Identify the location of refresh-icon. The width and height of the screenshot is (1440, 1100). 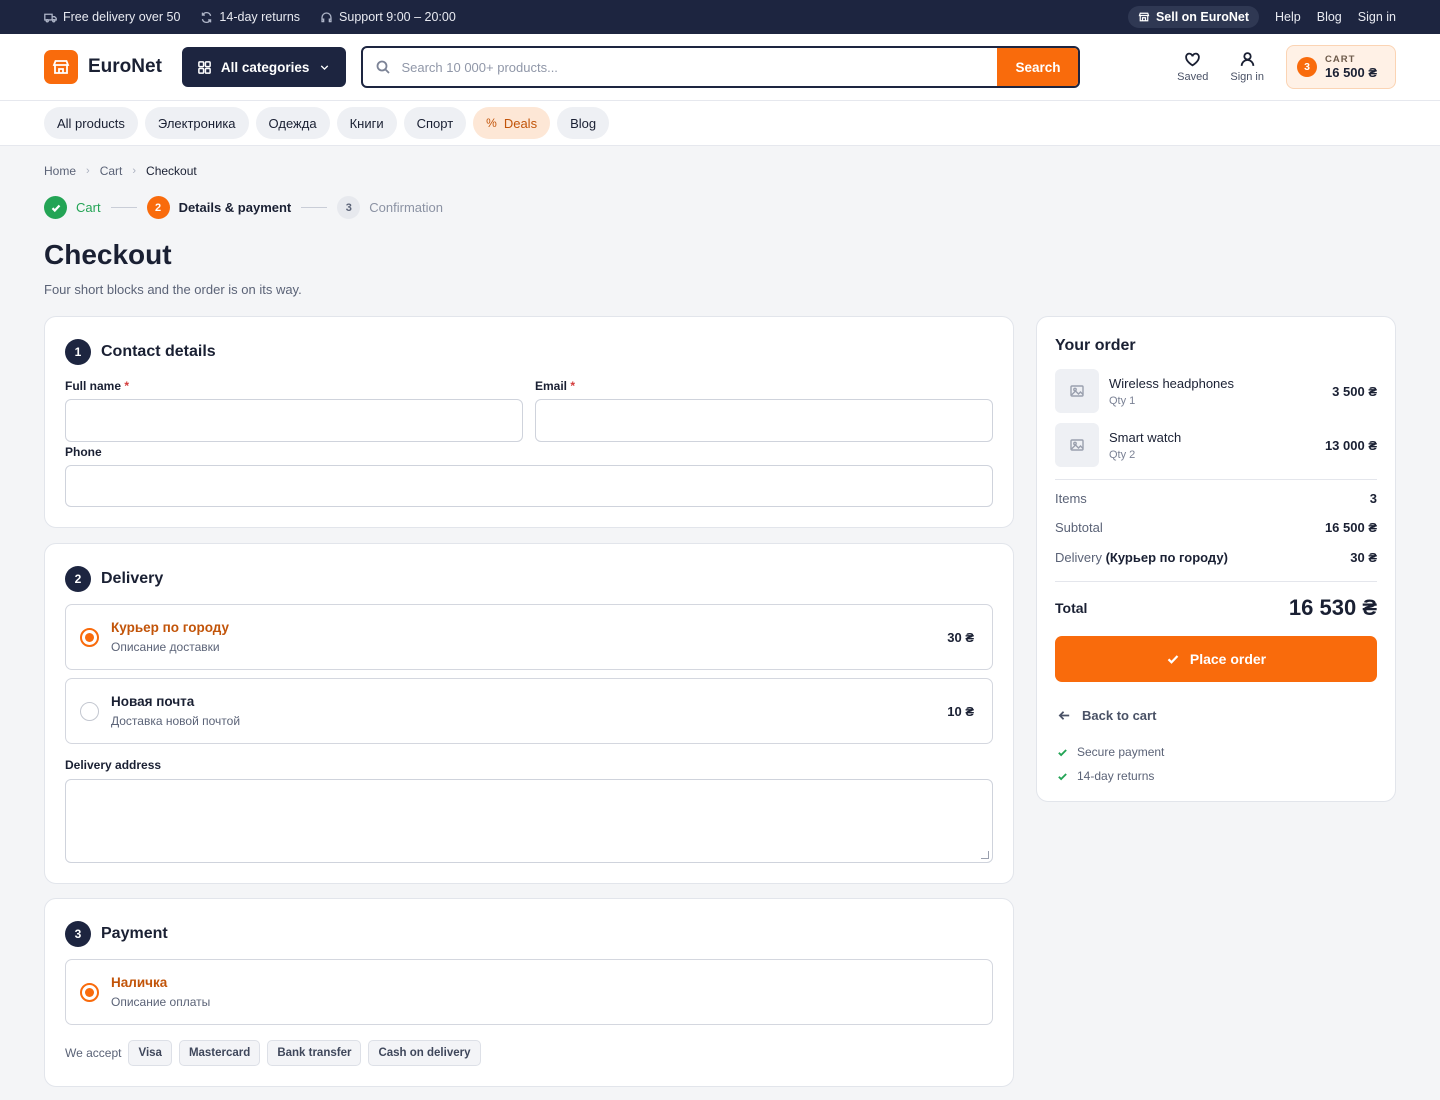
(207, 17).